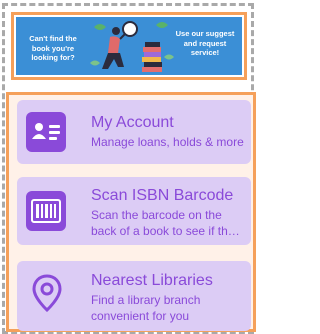 The width and height of the screenshot is (320, 334). Describe the element at coordinates (169, 308) in the screenshot. I see `card-subtitle: Find a library branch convenient for you` at that location.